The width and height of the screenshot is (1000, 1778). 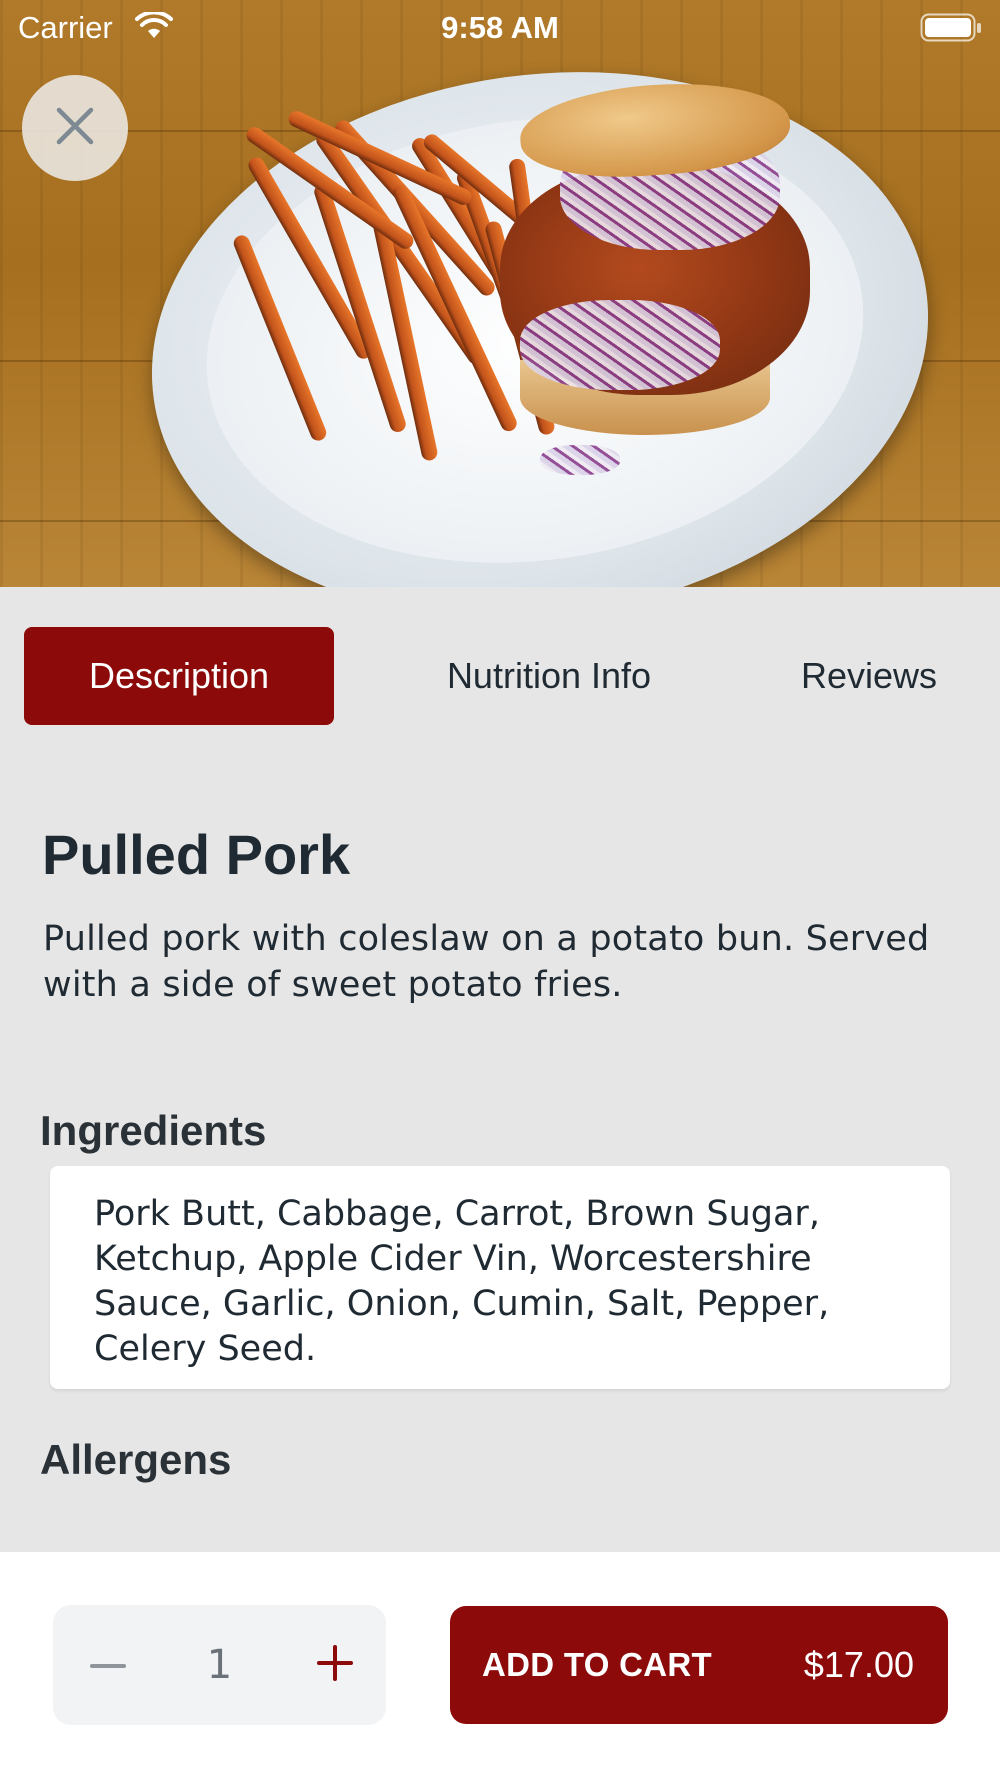 I want to click on add-to-cart-button: ADD TO CART $17.00, so click(x=699, y=1665).